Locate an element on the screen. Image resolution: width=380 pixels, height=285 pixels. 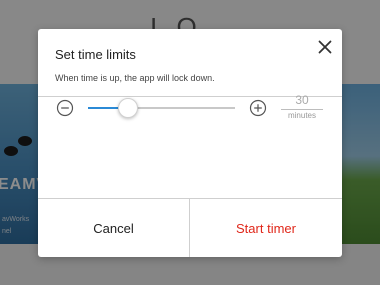
dialog-title: Set time limits is located at coordinates (95, 54).